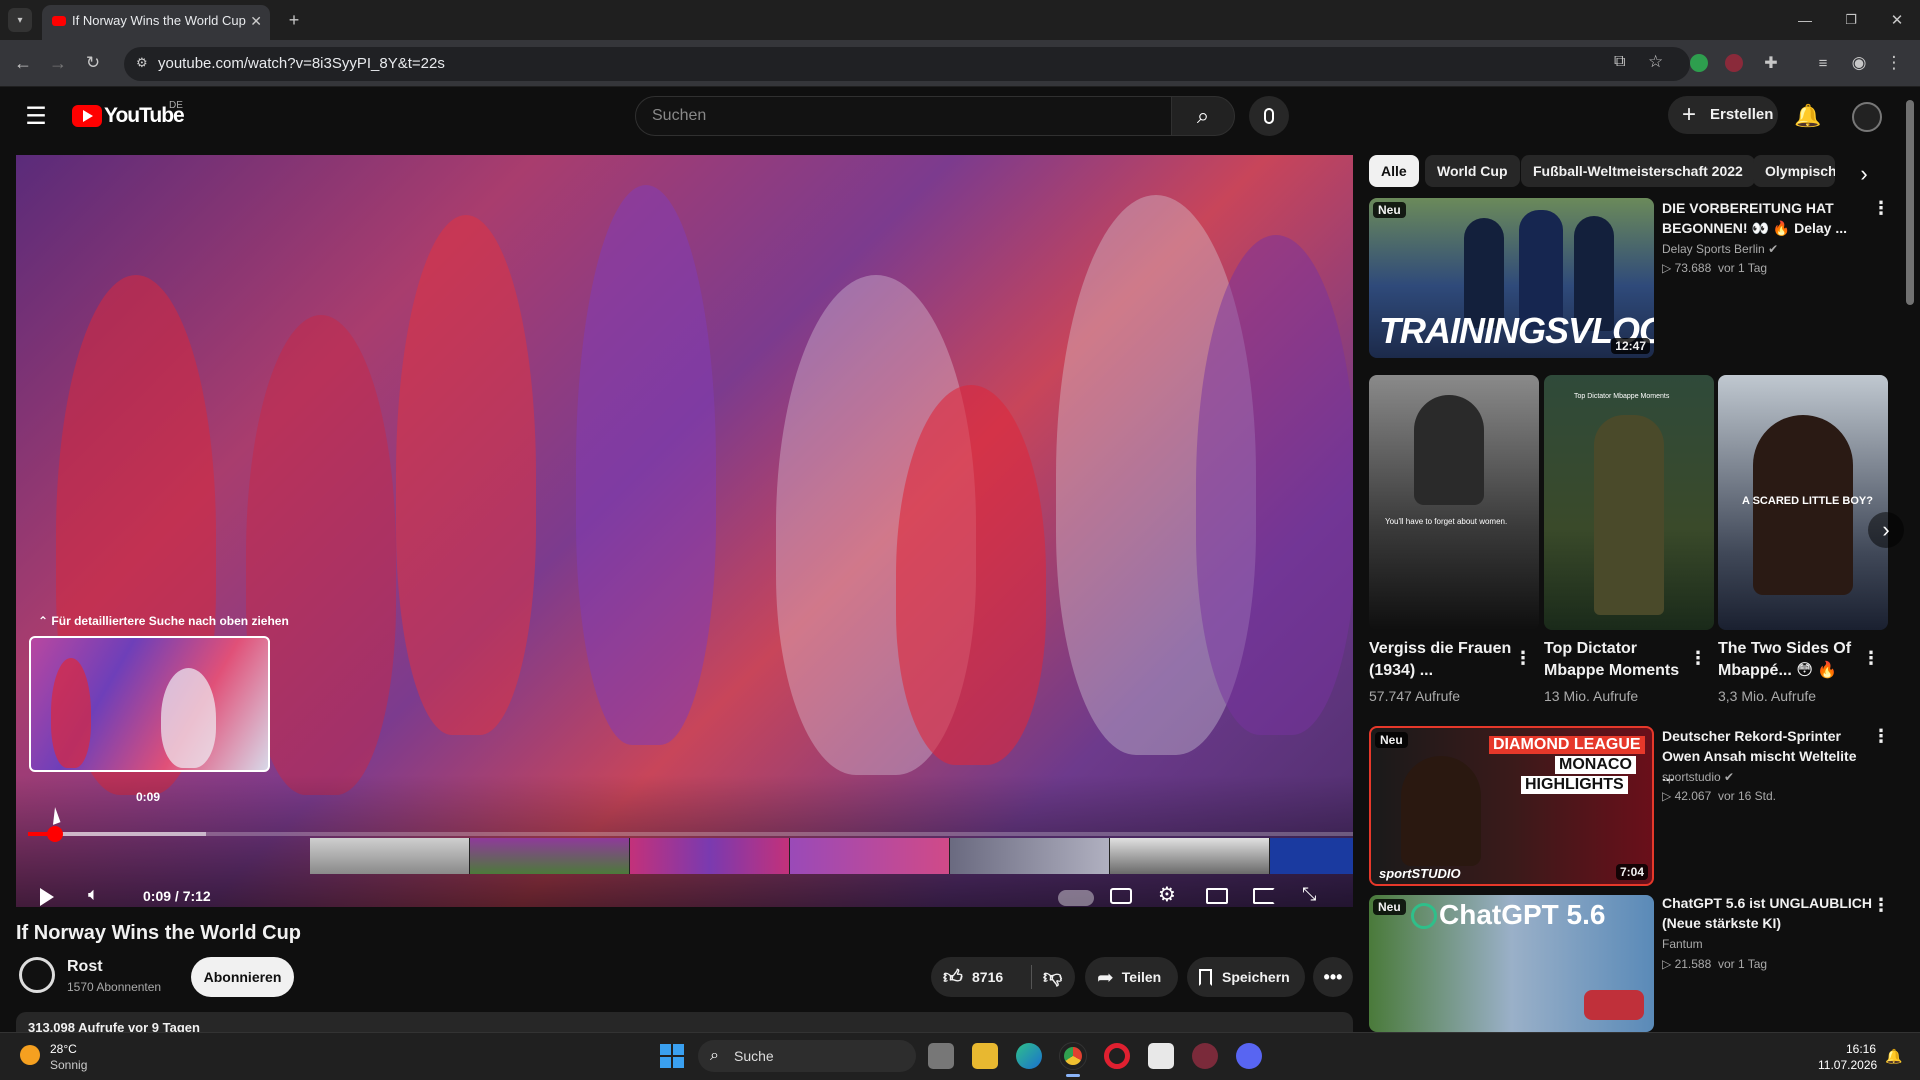  I want to click on subtitles-icon, so click(1121, 896).